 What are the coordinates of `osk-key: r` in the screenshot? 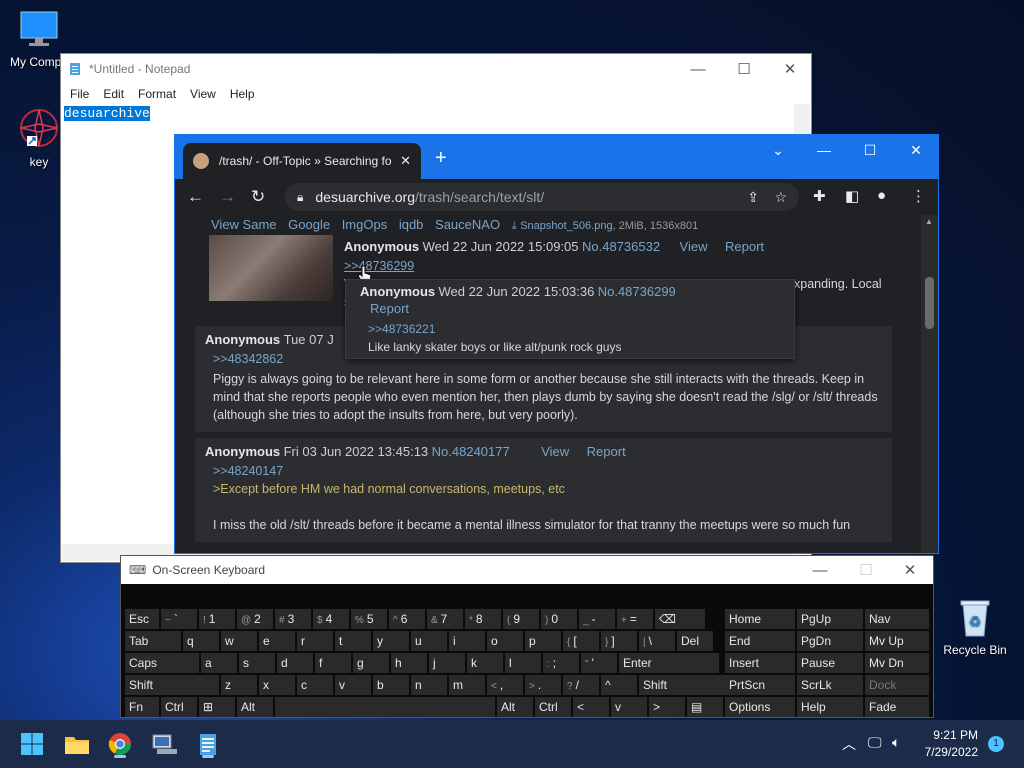 It's located at (315, 641).